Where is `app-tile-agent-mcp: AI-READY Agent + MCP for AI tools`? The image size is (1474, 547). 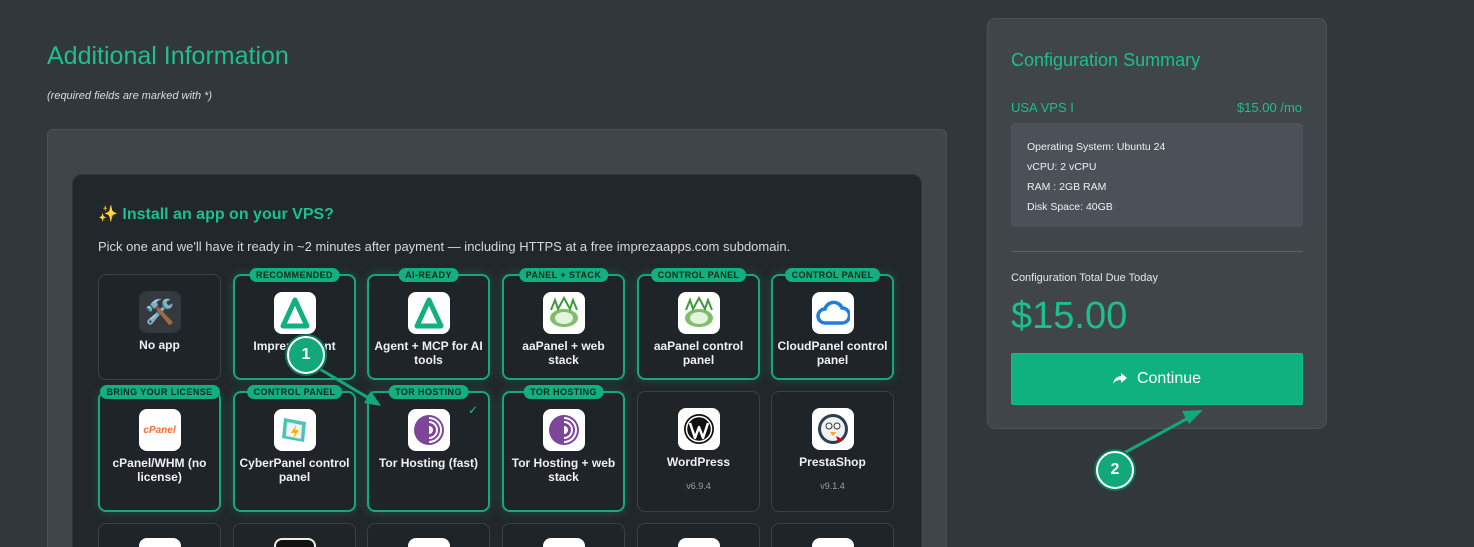 app-tile-agent-mcp: AI-READY Agent + MCP for AI tools is located at coordinates (428, 324).